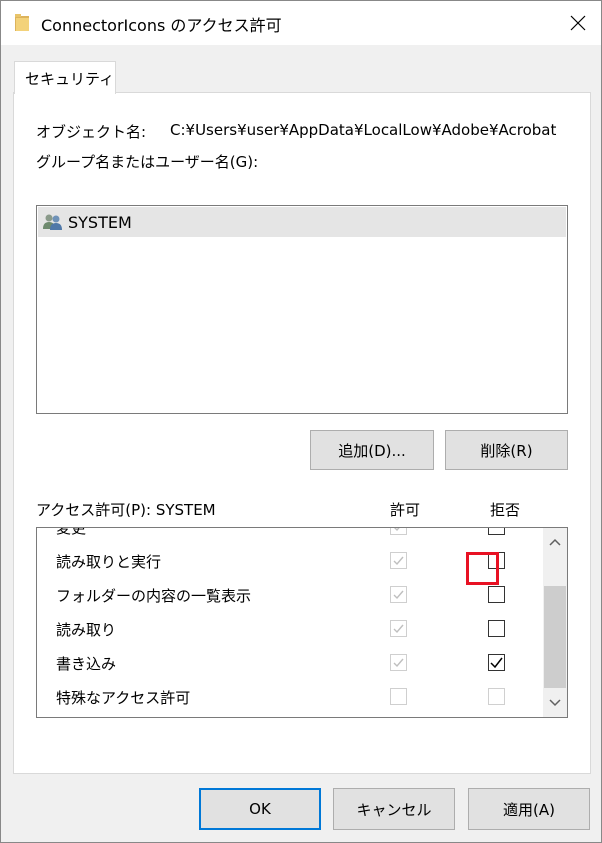 Image resolution: width=602 pixels, height=843 pixels. I want to click on permission-row-list-folder: フォルダーの内容の一覧表示, so click(289, 595).